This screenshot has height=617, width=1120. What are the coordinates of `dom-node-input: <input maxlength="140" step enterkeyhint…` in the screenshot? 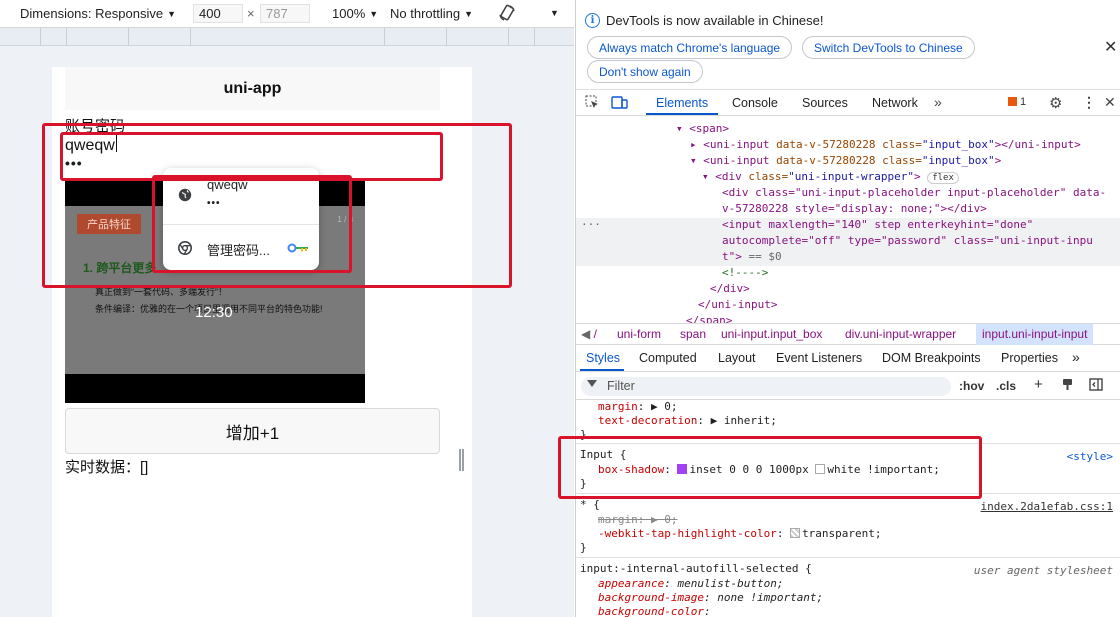 It's located at (877, 226).